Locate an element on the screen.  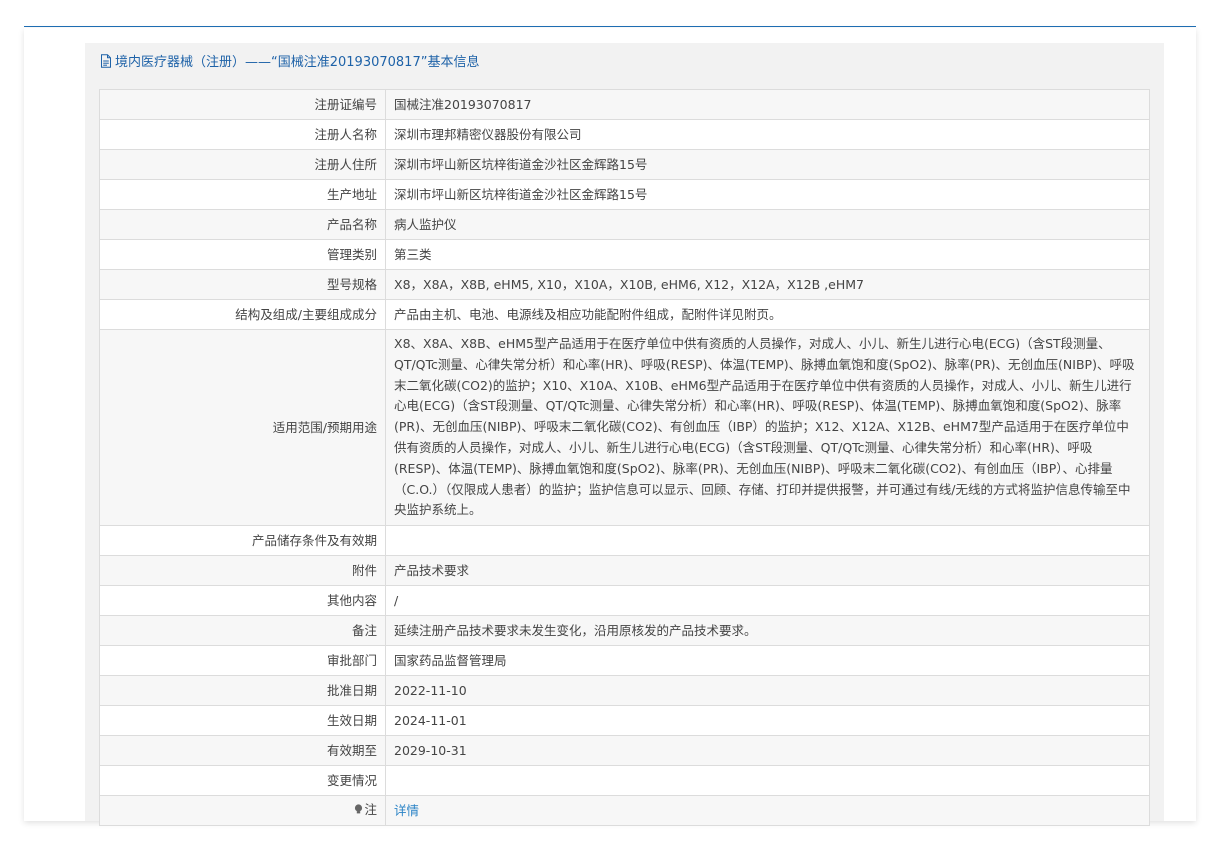
field-label: 注册人住所 is located at coordinates (242, 164).